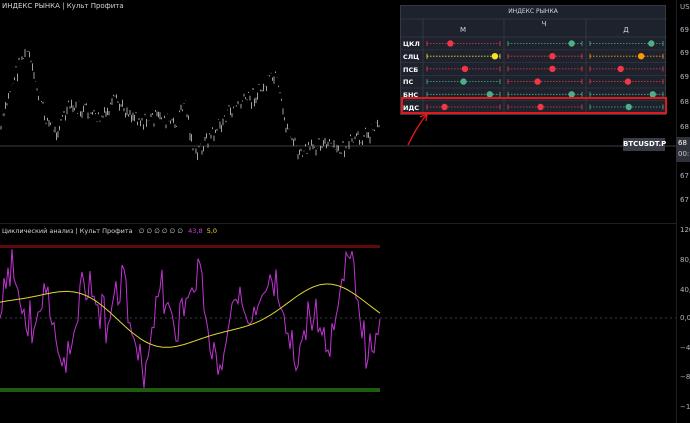 The width and height of the screenshot is (690, 423). I want to click on oscillator-value-fast: 43,8, so click(195, 231).